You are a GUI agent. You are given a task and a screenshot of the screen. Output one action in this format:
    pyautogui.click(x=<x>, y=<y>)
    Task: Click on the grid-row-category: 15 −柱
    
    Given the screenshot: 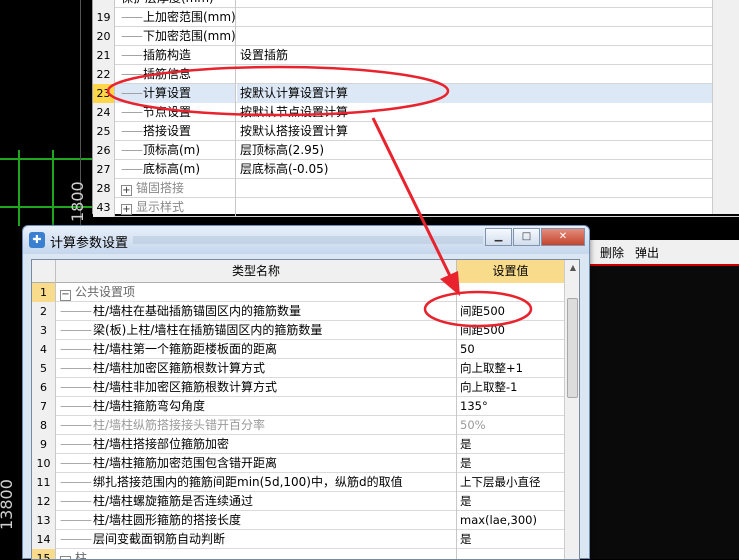 What is the action you would take?
    pyautogui.click(x=298, y=554)
    